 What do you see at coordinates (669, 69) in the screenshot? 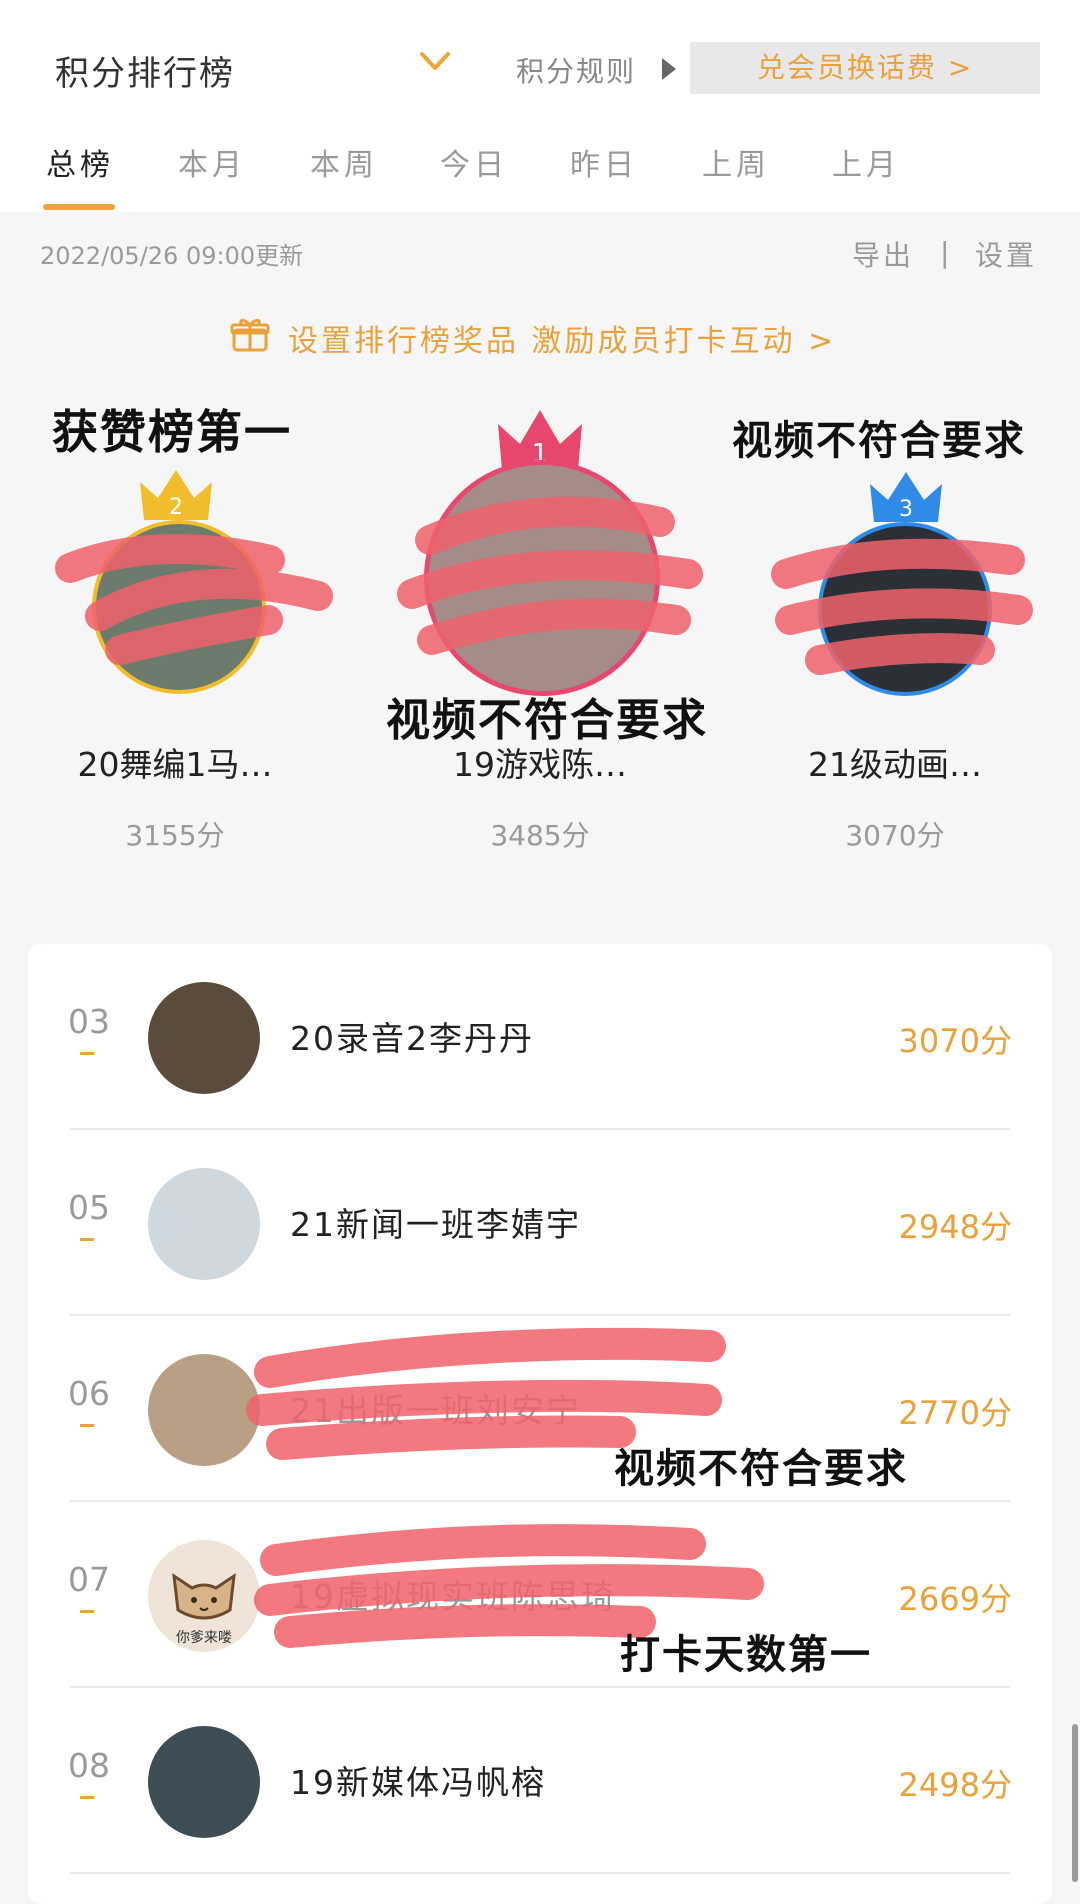
I see `play-triangle-icon` at bounding box center [669, 69].